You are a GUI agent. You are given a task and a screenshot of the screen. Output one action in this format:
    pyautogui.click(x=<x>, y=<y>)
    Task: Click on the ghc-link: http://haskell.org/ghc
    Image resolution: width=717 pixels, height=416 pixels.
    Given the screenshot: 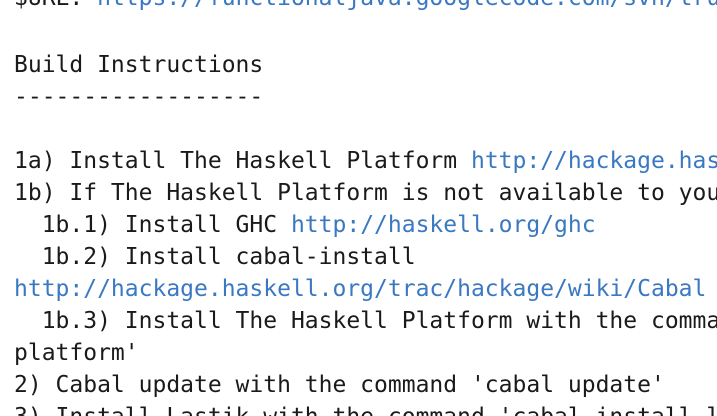 What is the action you would take?
    pyautogui.click(x=443, y=225)
    